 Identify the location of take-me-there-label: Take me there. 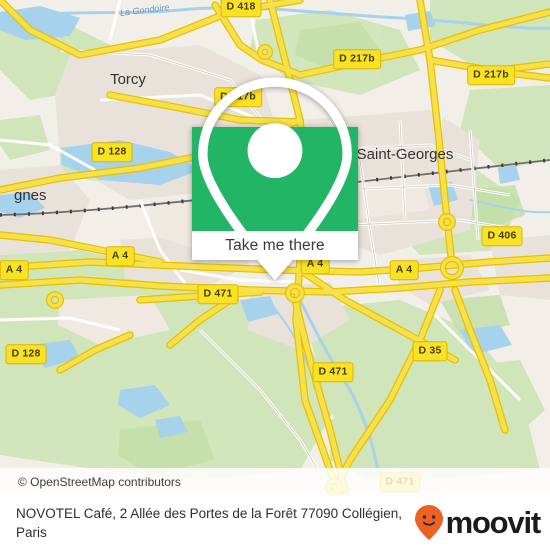
(275, 245).